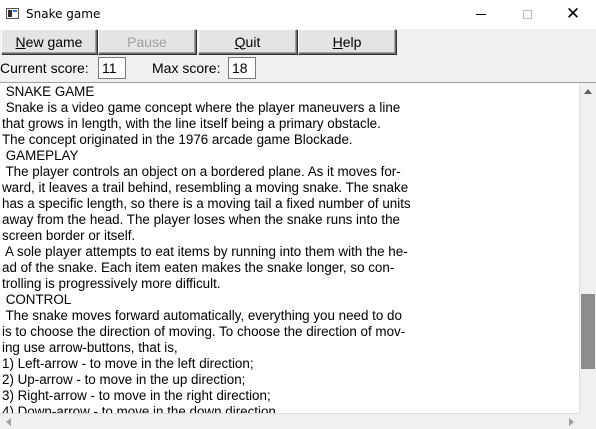 The image size is (596, 429). What do you see at coordinates (289, 421) in the screenshot?
I see `horizontal-scrollbar` at bounding box center [289, 421].